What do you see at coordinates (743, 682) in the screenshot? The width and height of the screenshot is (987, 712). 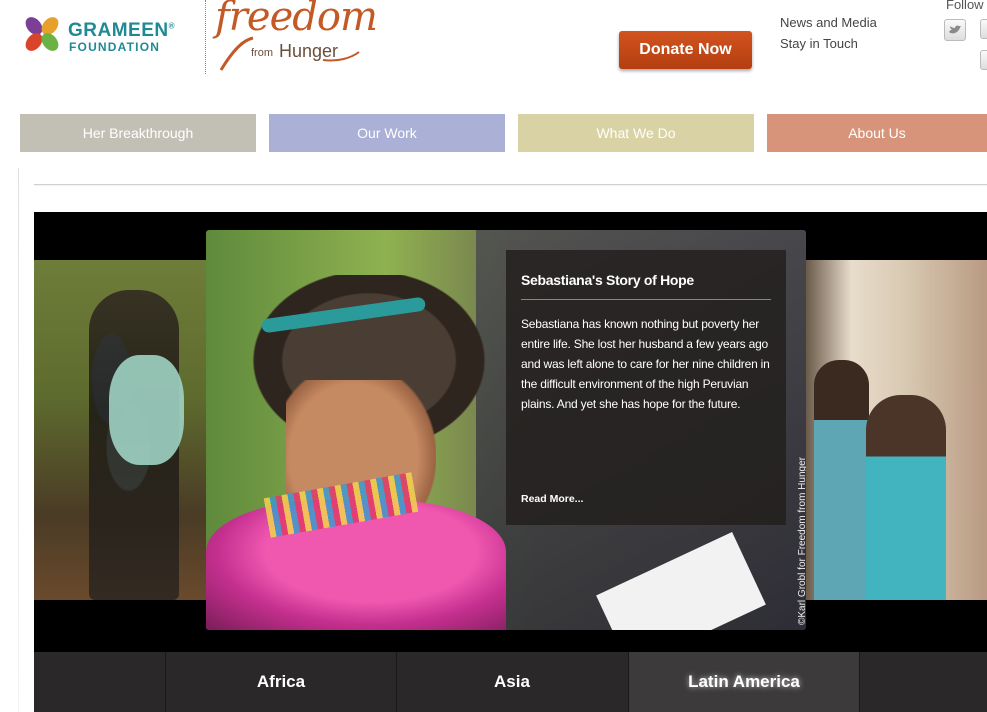 I see `tab-latin-america: Latin America` at bounding box center [743, 682].